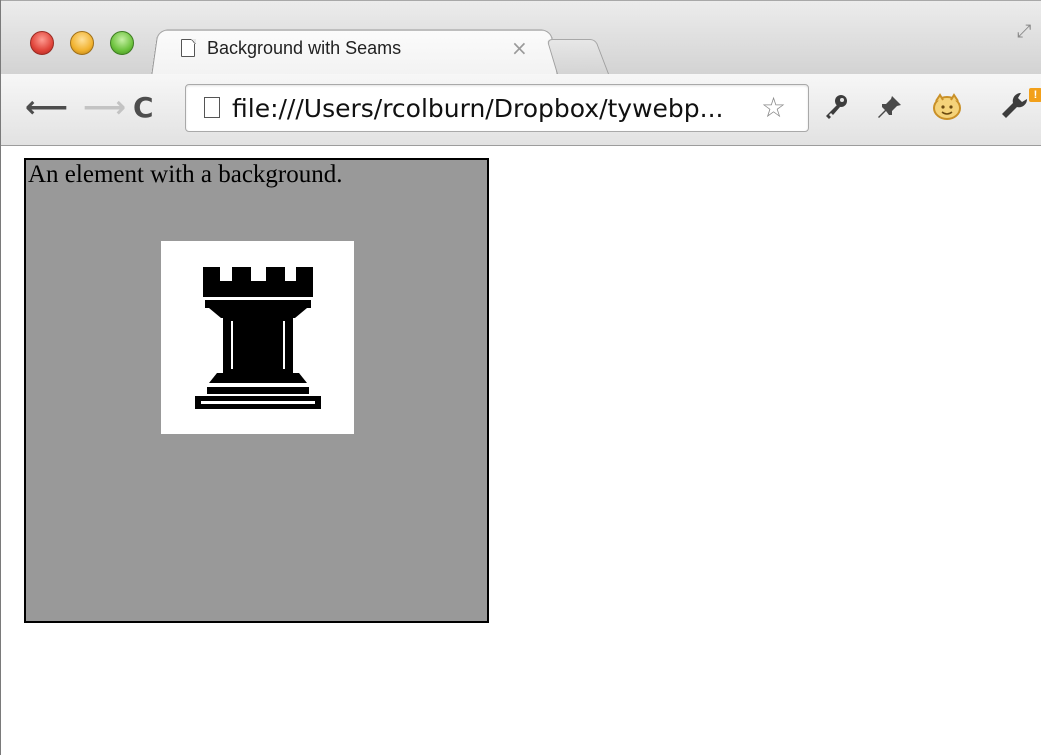 Image resolution: width=1041 pixels, height=755 pixels. What do you see at coordinates (82, 43) in the screenshot?
I see `minimize-window-button` at bounding box center [82, 43].